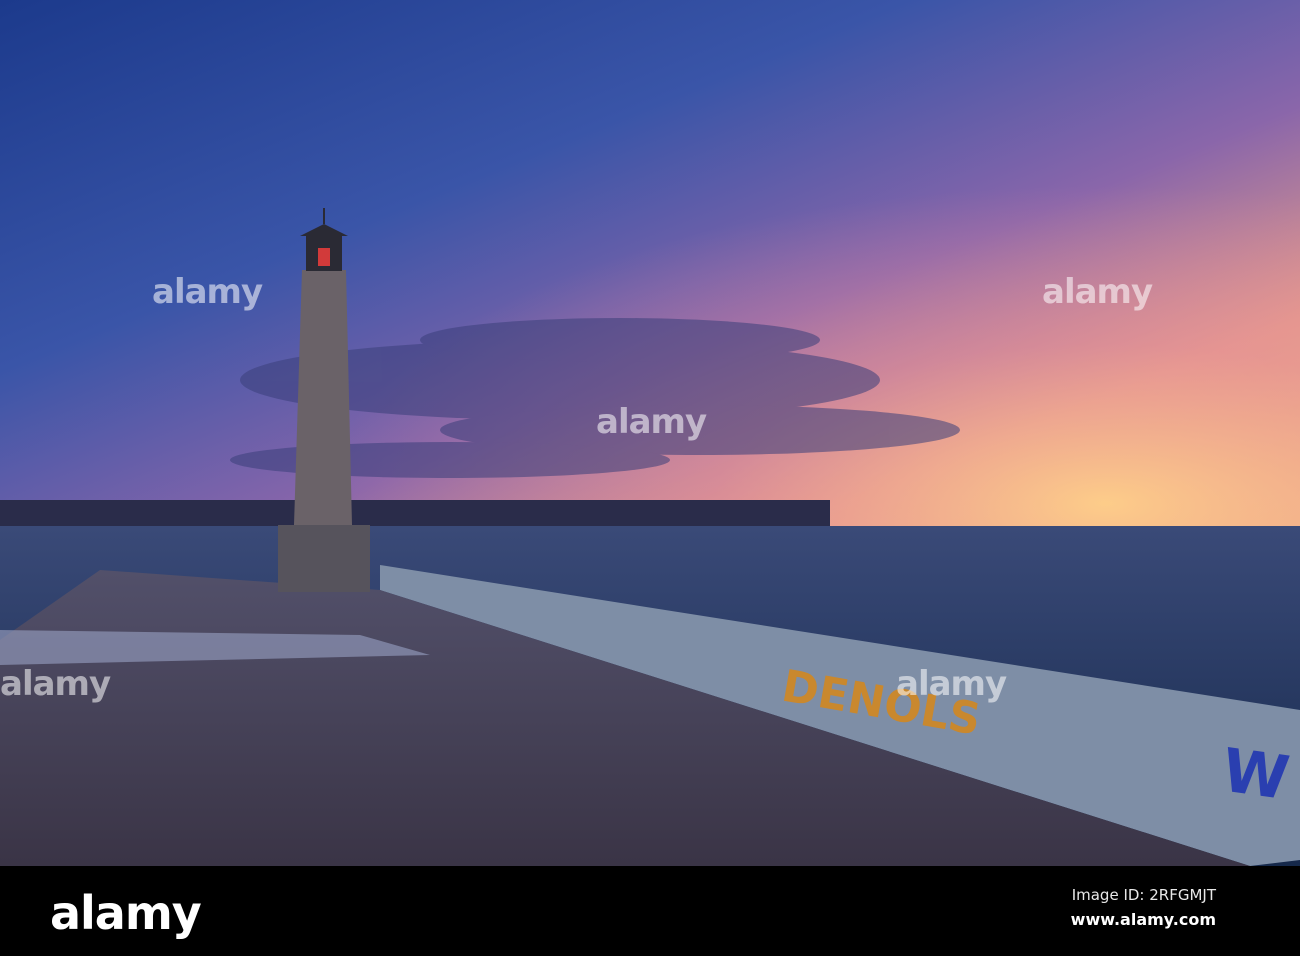  What do you see at coordinates (1143, 895) in the screenshot?
I see `image-id: Image ID: 2RFGMJT` at bounding box center [1143, 895].